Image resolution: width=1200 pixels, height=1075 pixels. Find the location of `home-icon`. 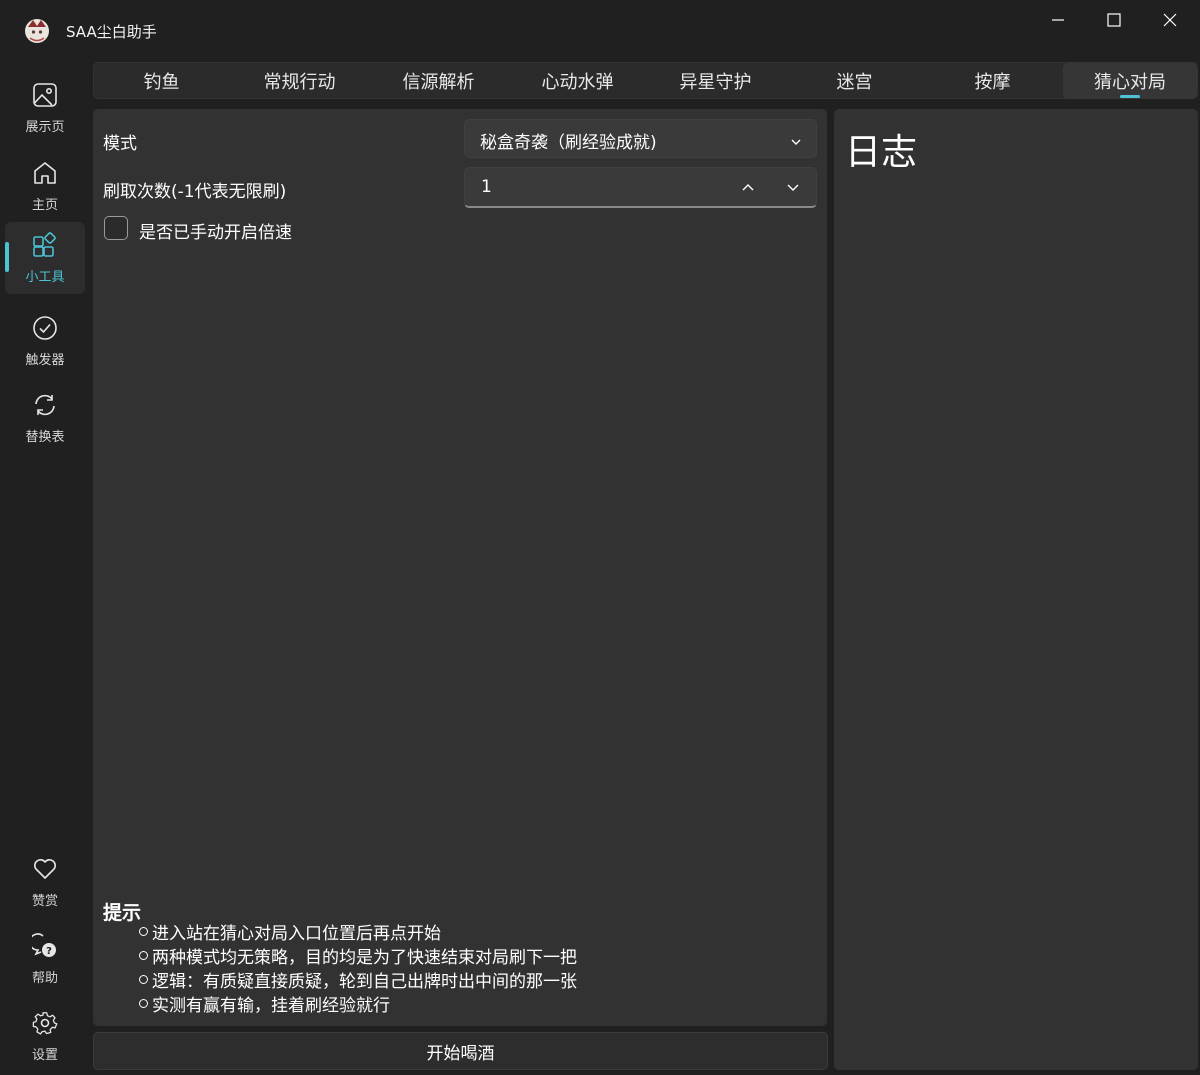

home-icon is located at coordinates (45, 173).